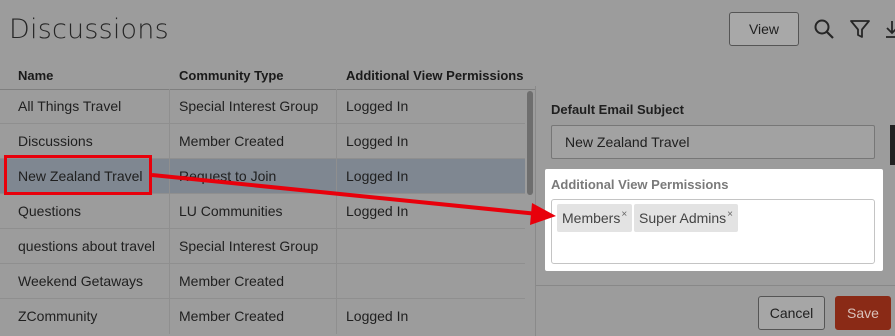  What do you see at coordinates (228, 176) in the screenshot?
I see `cell-type: Request to Join` at bounding box center [228, 176].